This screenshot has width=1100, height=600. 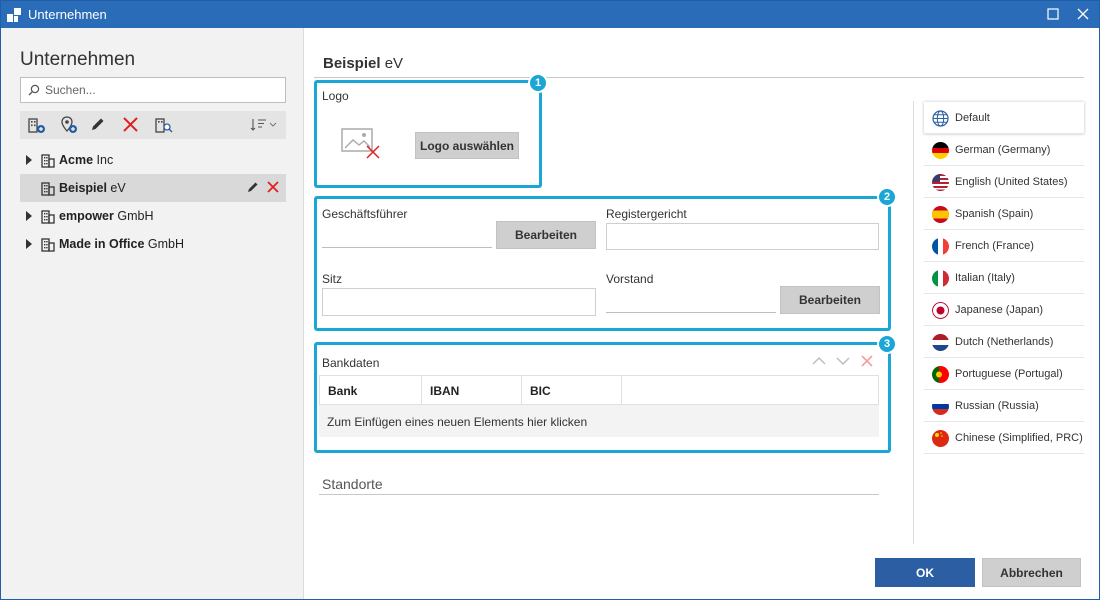 I want to click on language-item-spanish: Spanish (Spain), so click(x=1004, y=214).